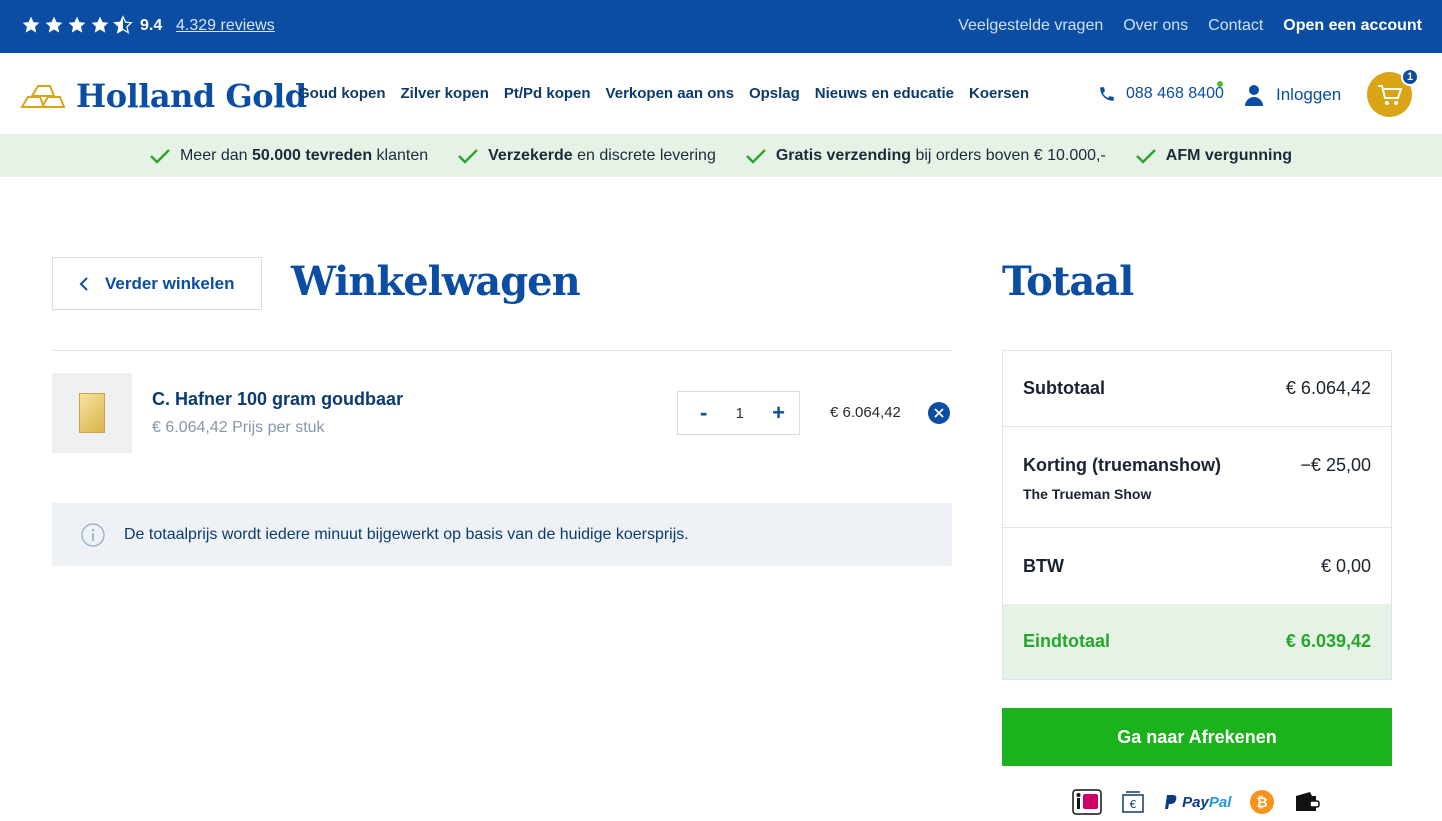 The width and height of the screenshot is (1442, 821). What do you see at coordinates (1309, 94) in the screenshot?
I see `login-label: Inloggen` at bounding box center [1309, 94].